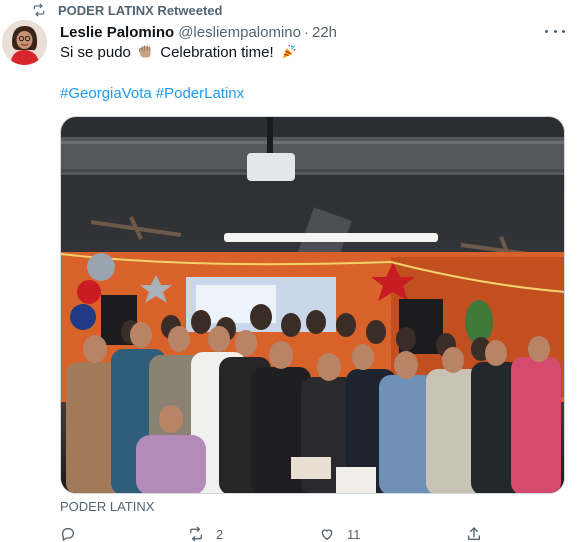 The width and height of the screenshot is (577, 542). I want to click on tweet-timestamp: 22h, so click(324, 32).